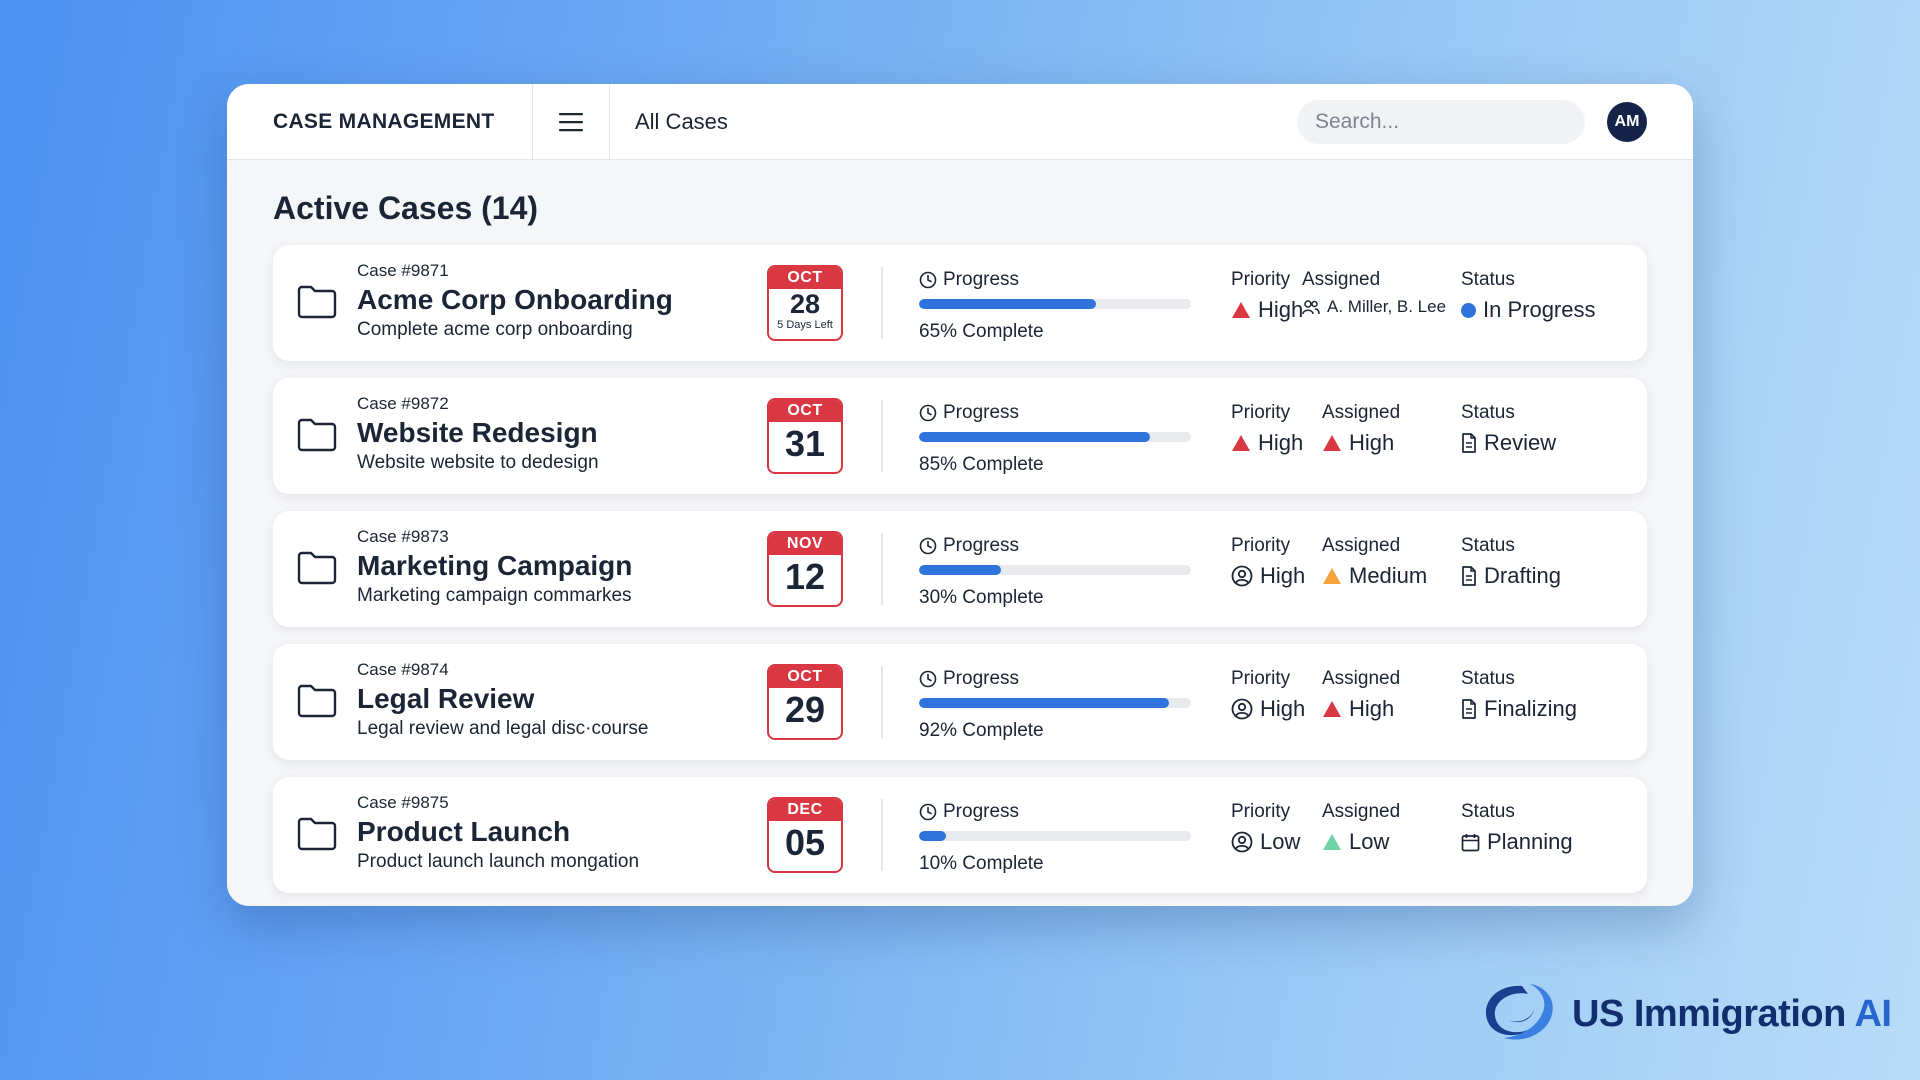 The image size is (1920, 1080). I want to click on assigned-value: High, so click(1361, 709).